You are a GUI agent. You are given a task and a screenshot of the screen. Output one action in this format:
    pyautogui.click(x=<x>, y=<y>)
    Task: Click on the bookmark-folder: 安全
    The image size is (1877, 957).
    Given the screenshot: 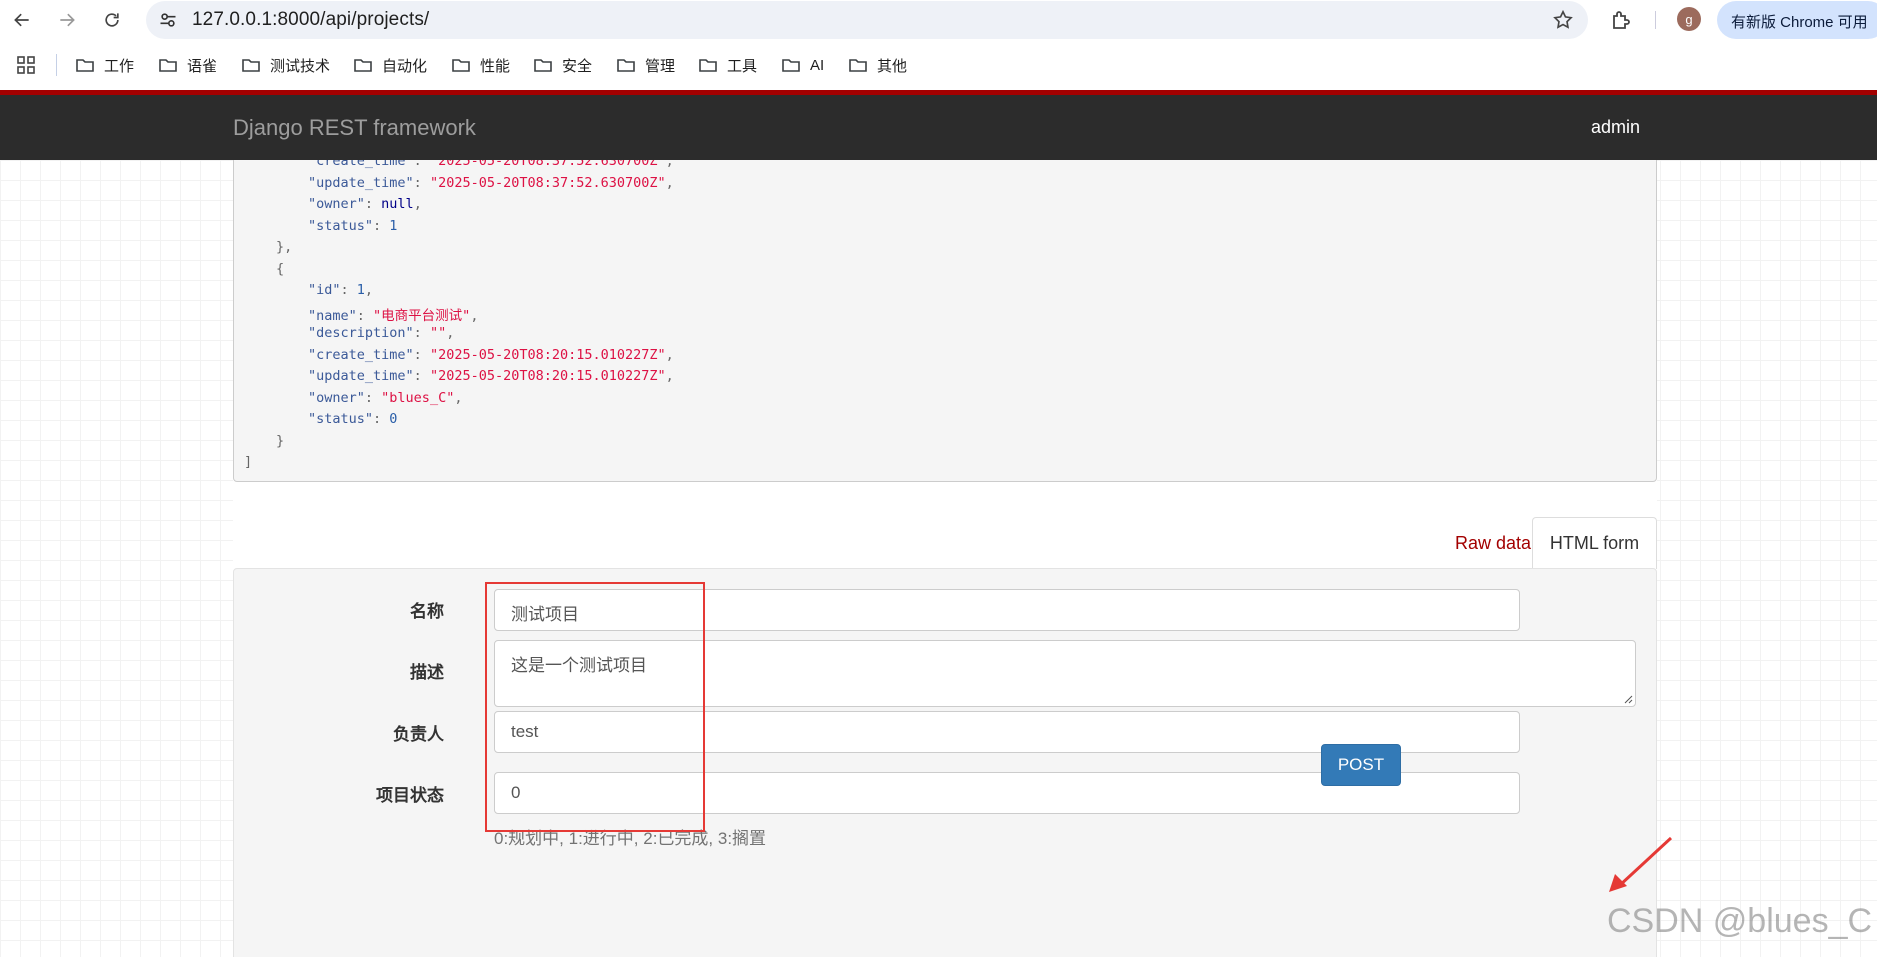 What is the action you would take?
    pyautogui.click(x=562, y=65)
    